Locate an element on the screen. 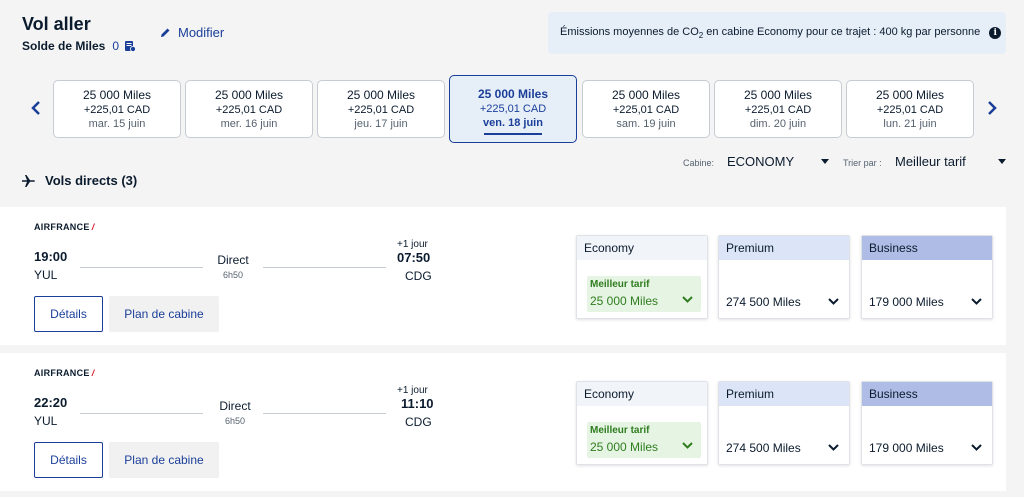 Image resolution: width=1024 pixels, height=497 pixels. next-dates-arrow is located at coordinates (992, 108).